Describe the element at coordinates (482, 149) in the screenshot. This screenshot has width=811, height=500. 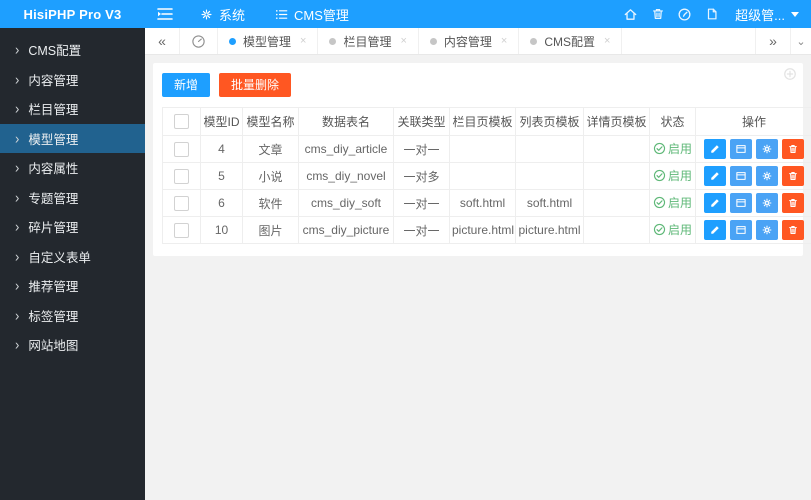
I see `cell-category-template` at that location.